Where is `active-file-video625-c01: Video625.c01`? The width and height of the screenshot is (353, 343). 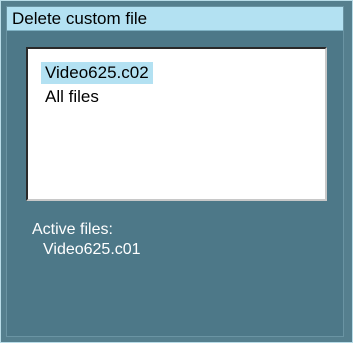
active-file-video625-c01: Video625.c01 is located at coordinates (92, 249).